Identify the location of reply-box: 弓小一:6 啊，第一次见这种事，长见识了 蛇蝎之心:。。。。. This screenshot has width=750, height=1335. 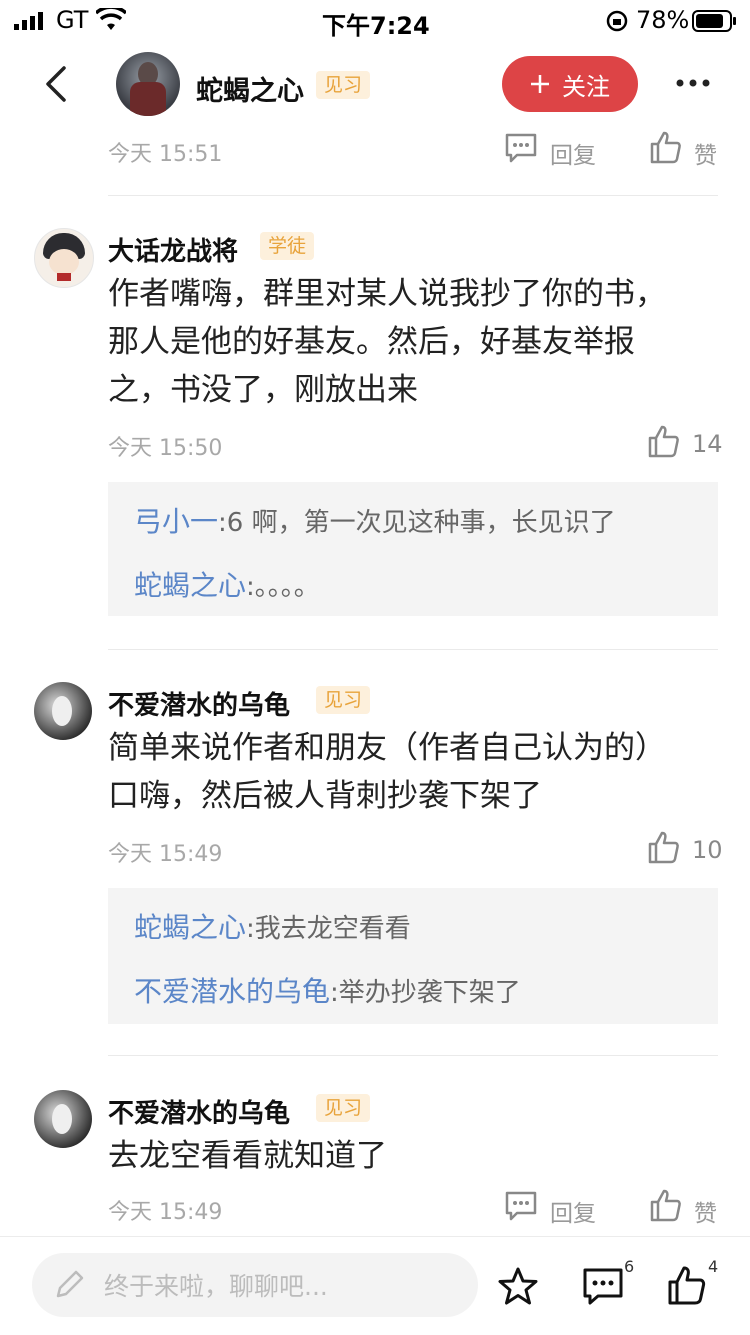
(413, 549).